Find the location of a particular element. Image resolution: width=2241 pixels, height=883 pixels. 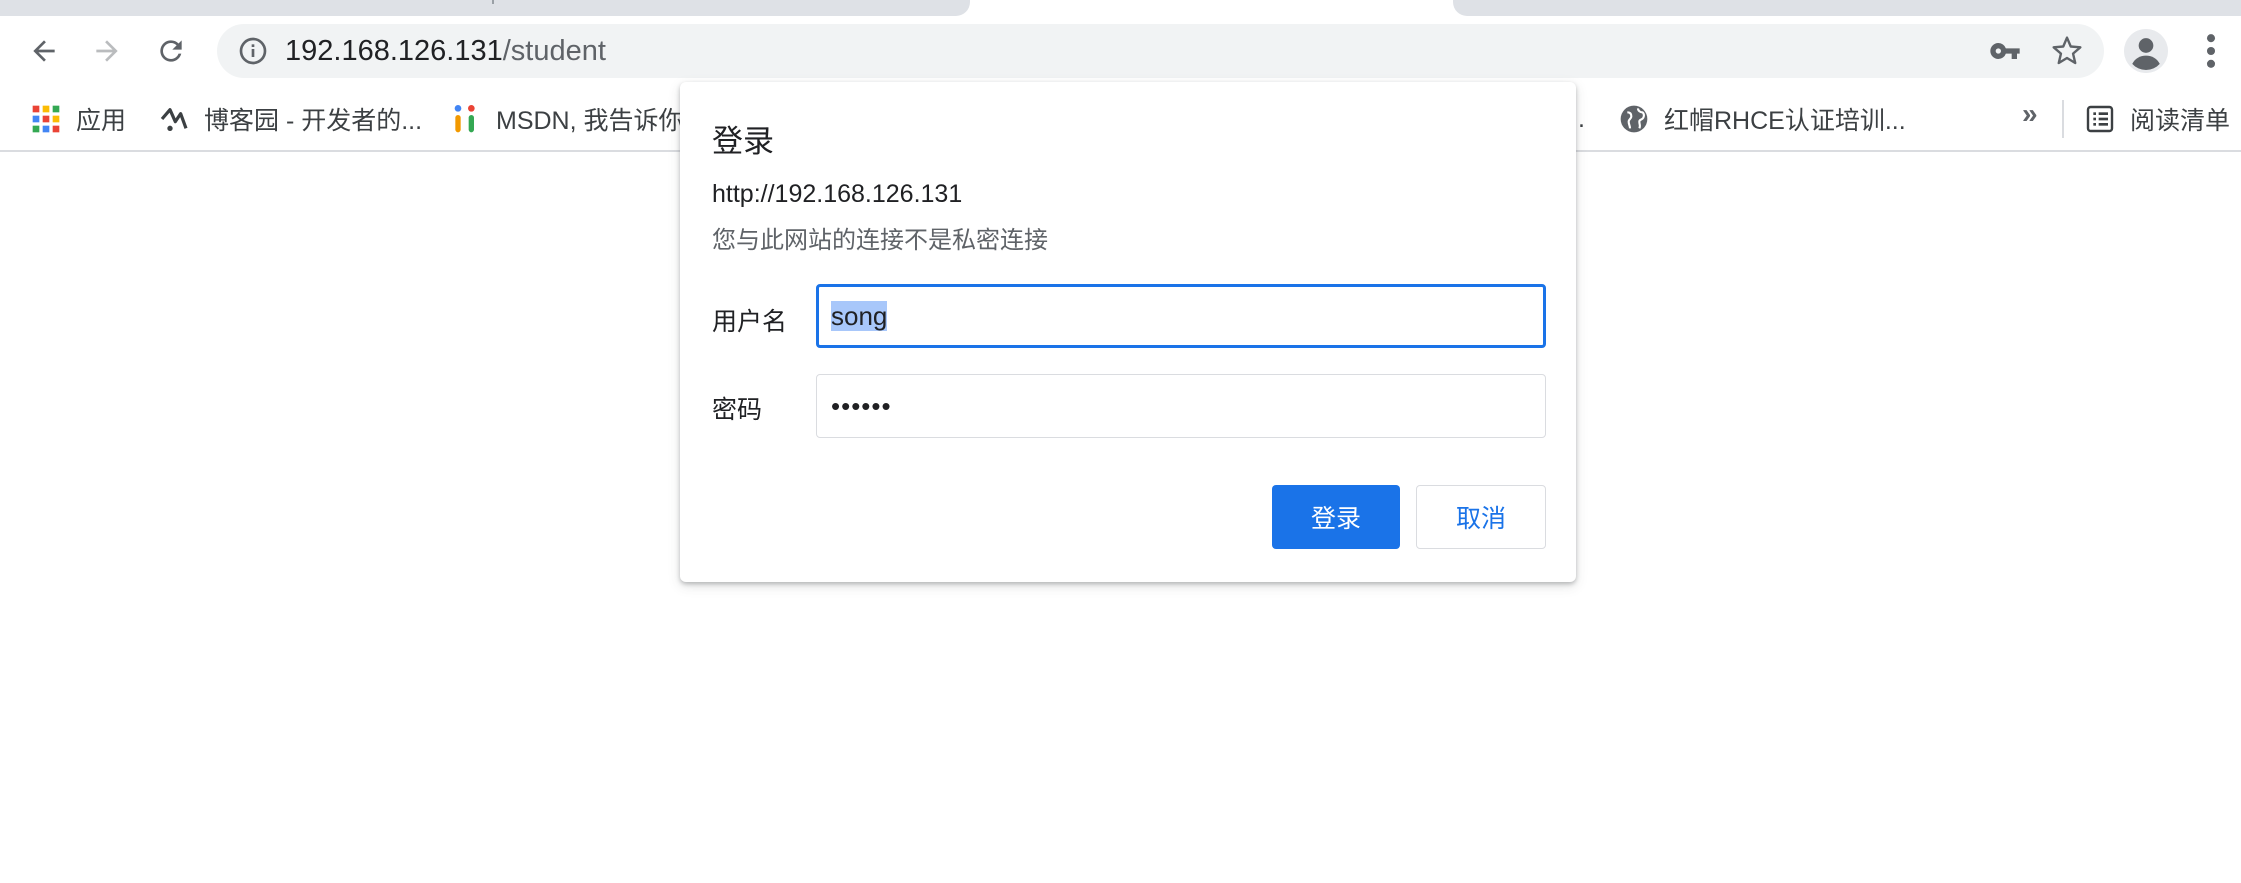

person-icon is located at coordinates (2146, 51).